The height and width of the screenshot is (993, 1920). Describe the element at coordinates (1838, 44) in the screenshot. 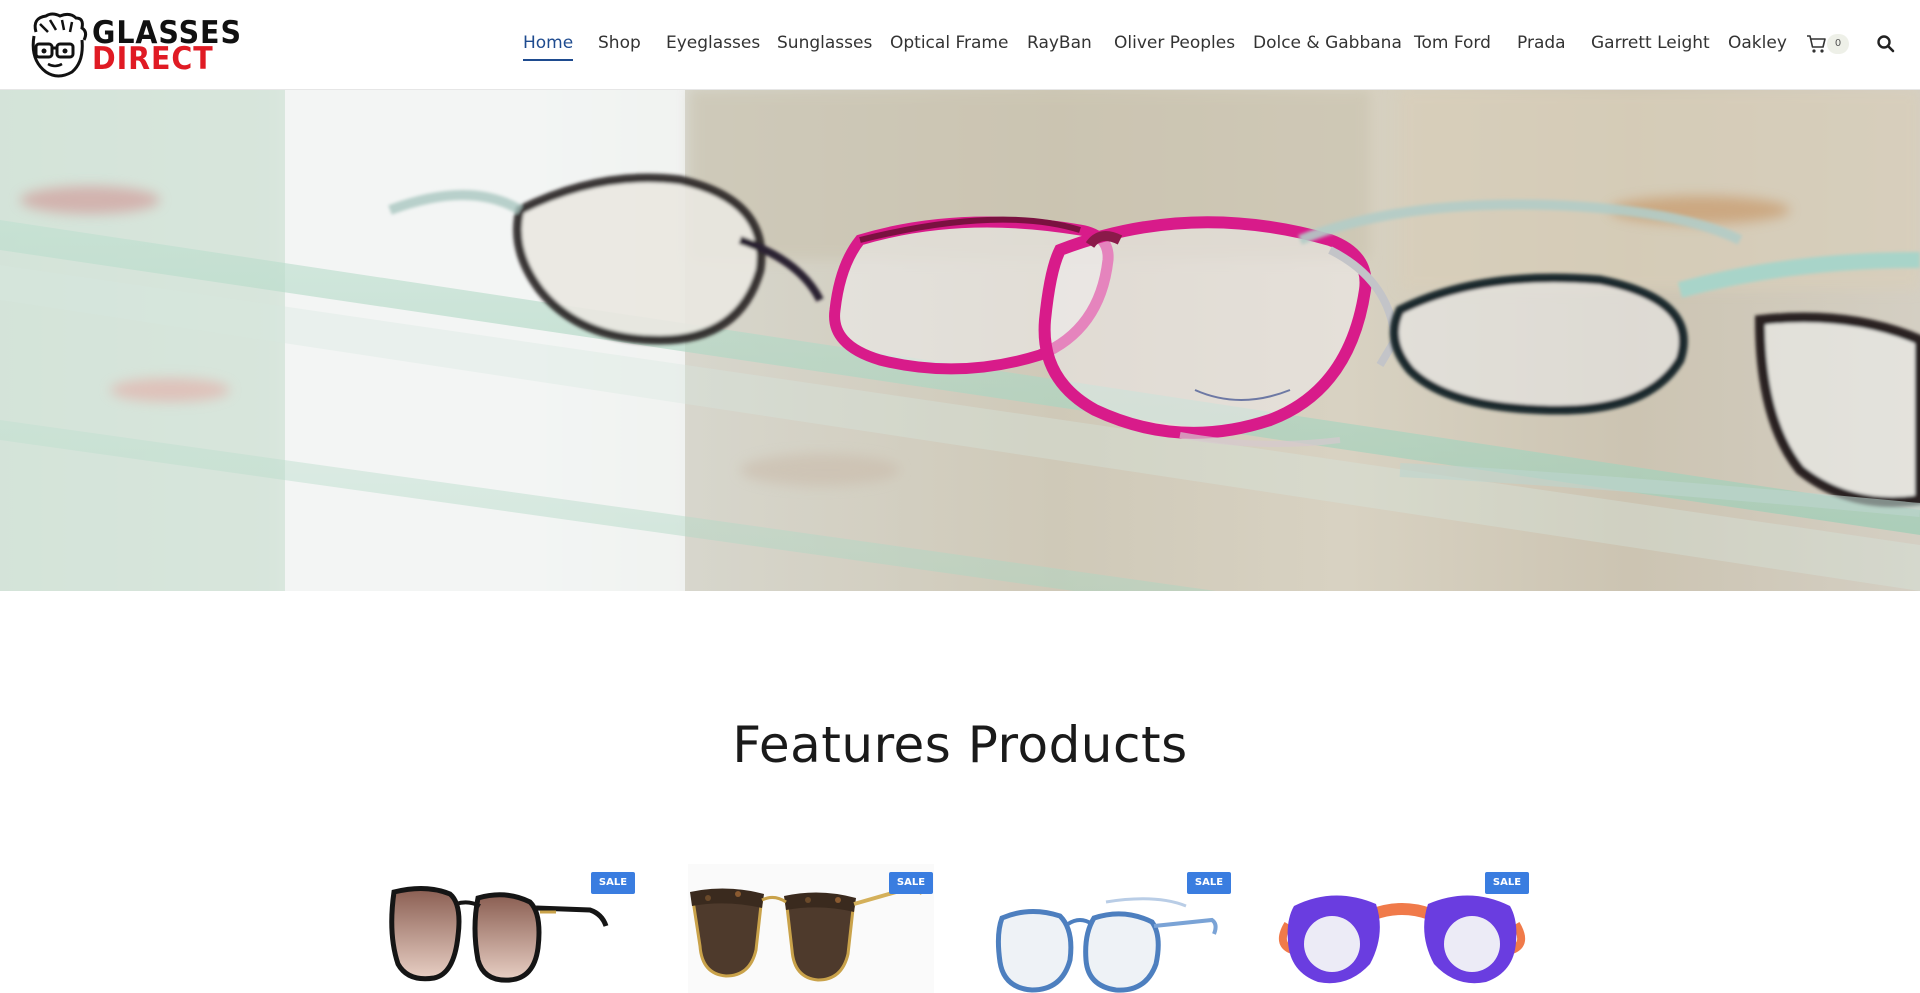

I see `cart-count-badge: 0` at that location.